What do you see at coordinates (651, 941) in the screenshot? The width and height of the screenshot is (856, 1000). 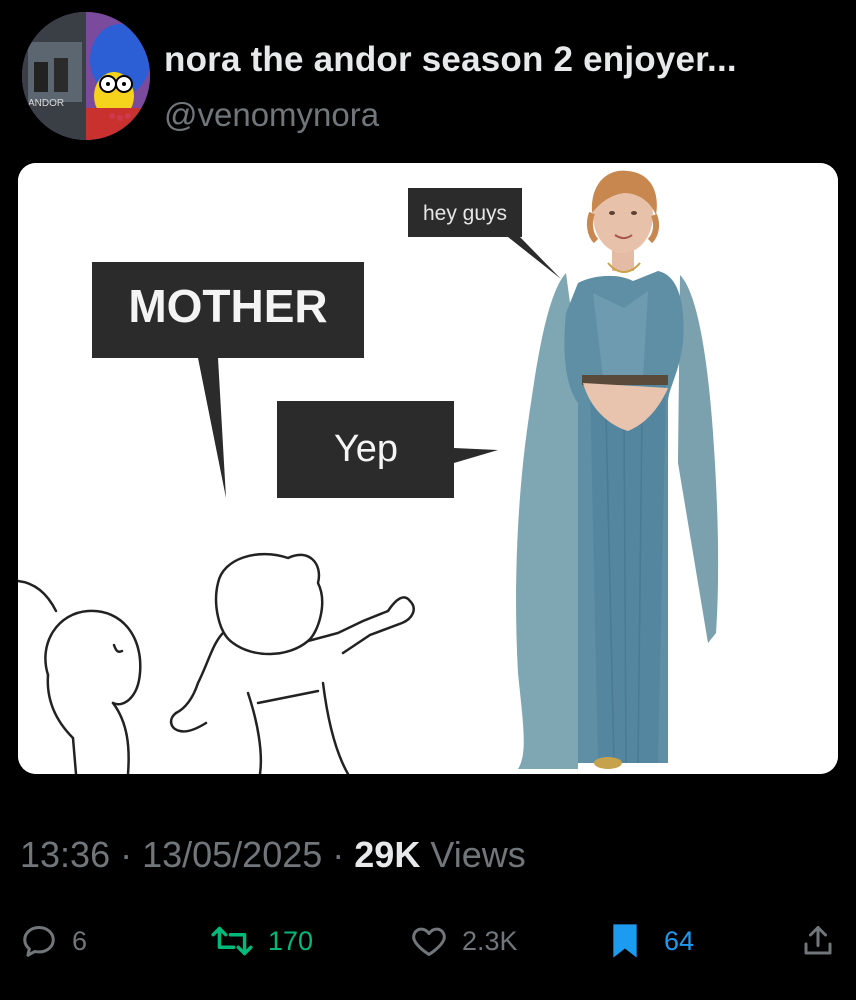 I see `bookmark-button: 64` at bounding box center [651, 941].